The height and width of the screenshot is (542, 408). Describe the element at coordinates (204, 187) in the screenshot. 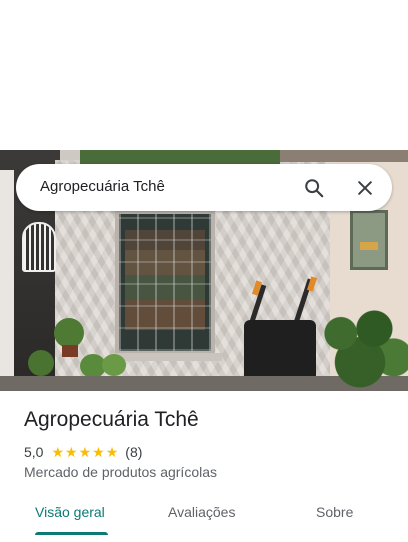

I see `search-bar: Agropecuária Tchê` at that location.